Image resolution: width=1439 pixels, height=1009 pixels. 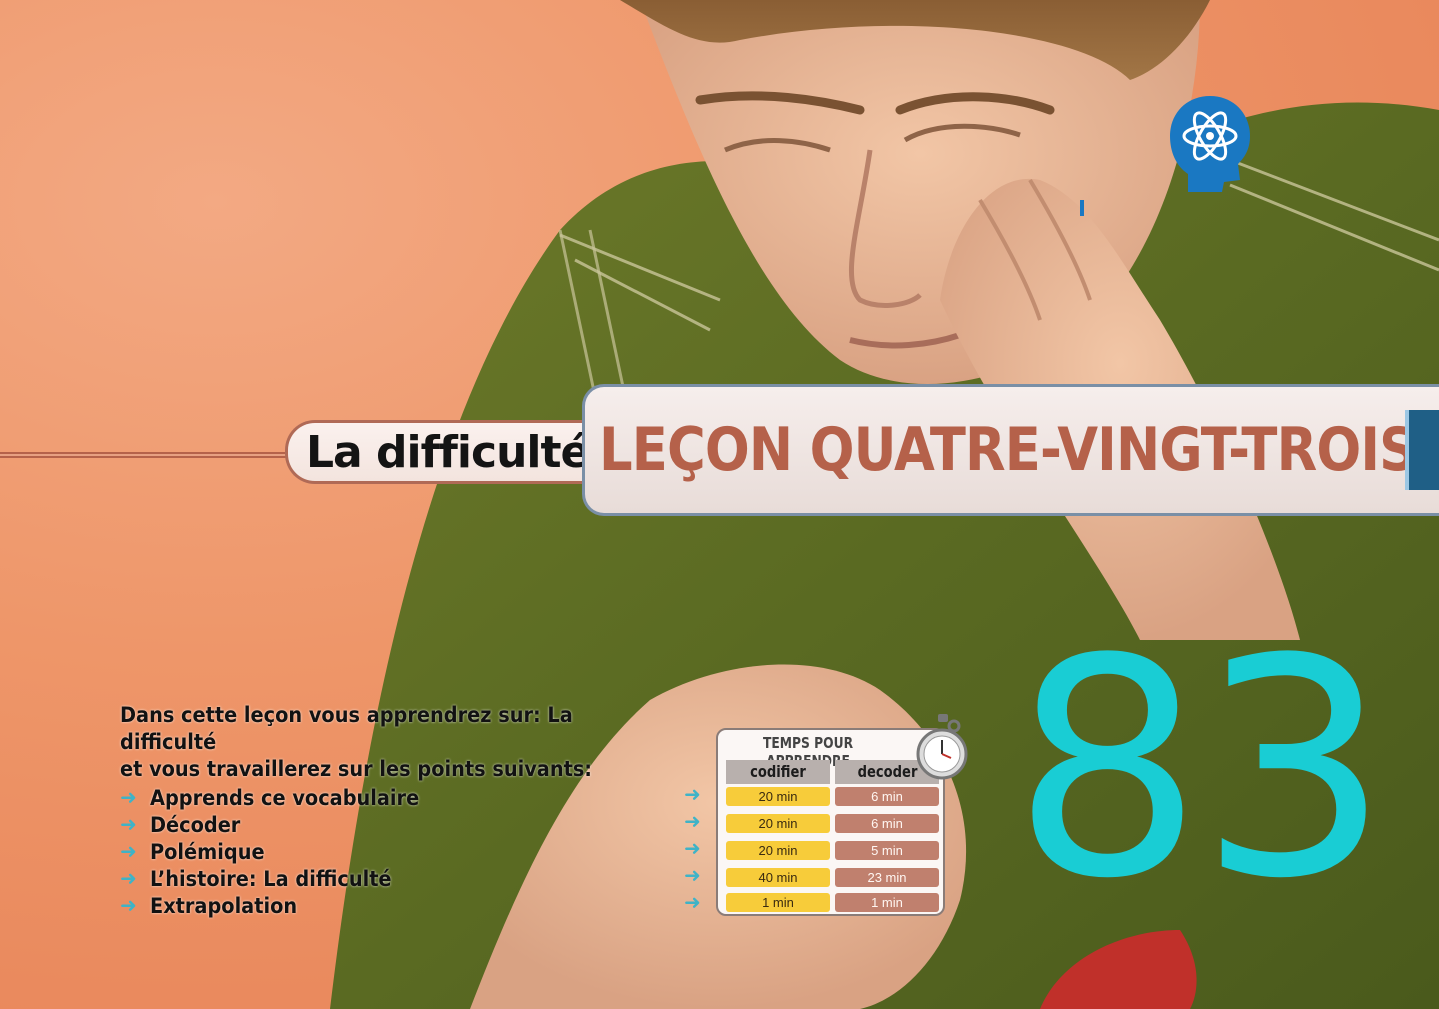 I want to click on codifier-time: 1 min, so click(x=778, y=902).